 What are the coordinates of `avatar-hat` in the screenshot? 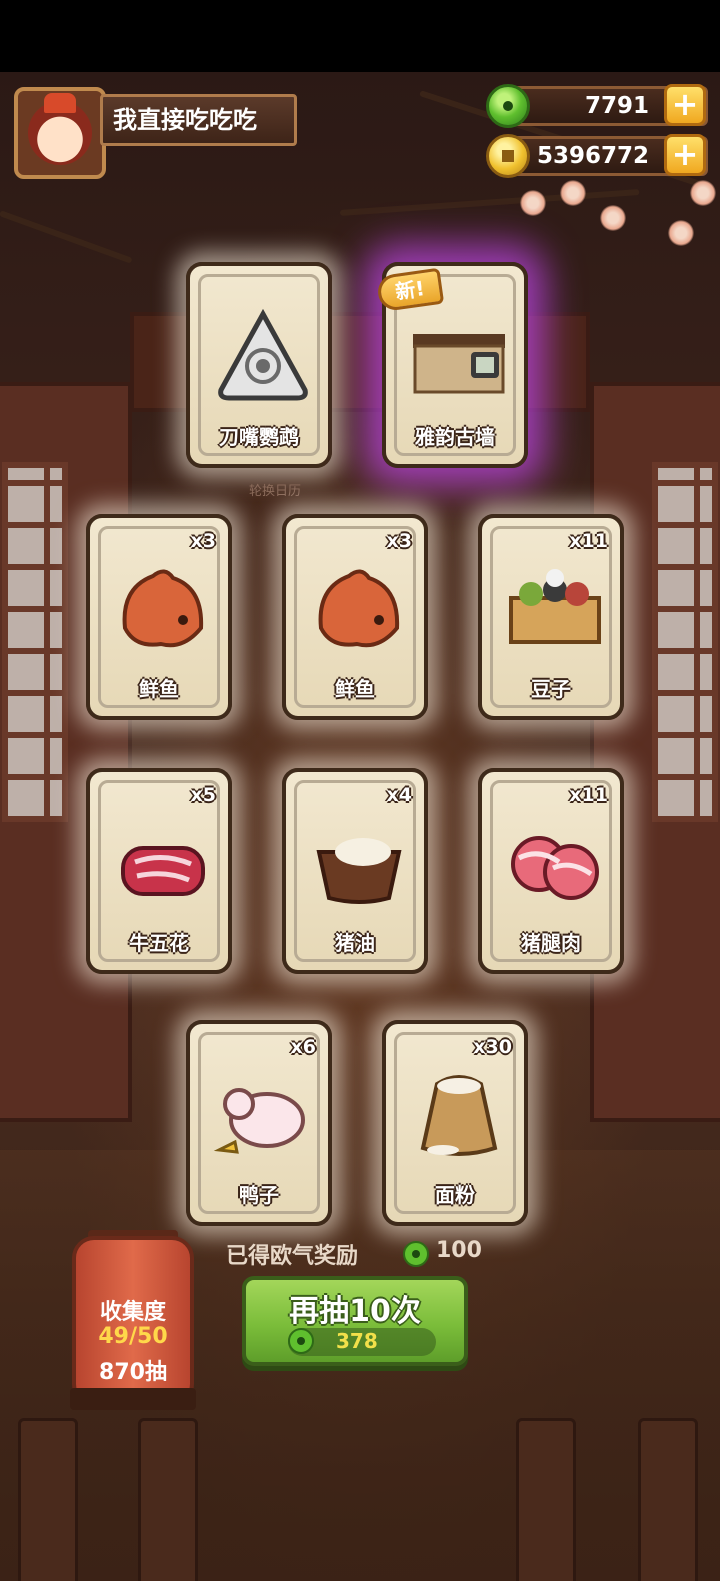 It's located at (60, 103).